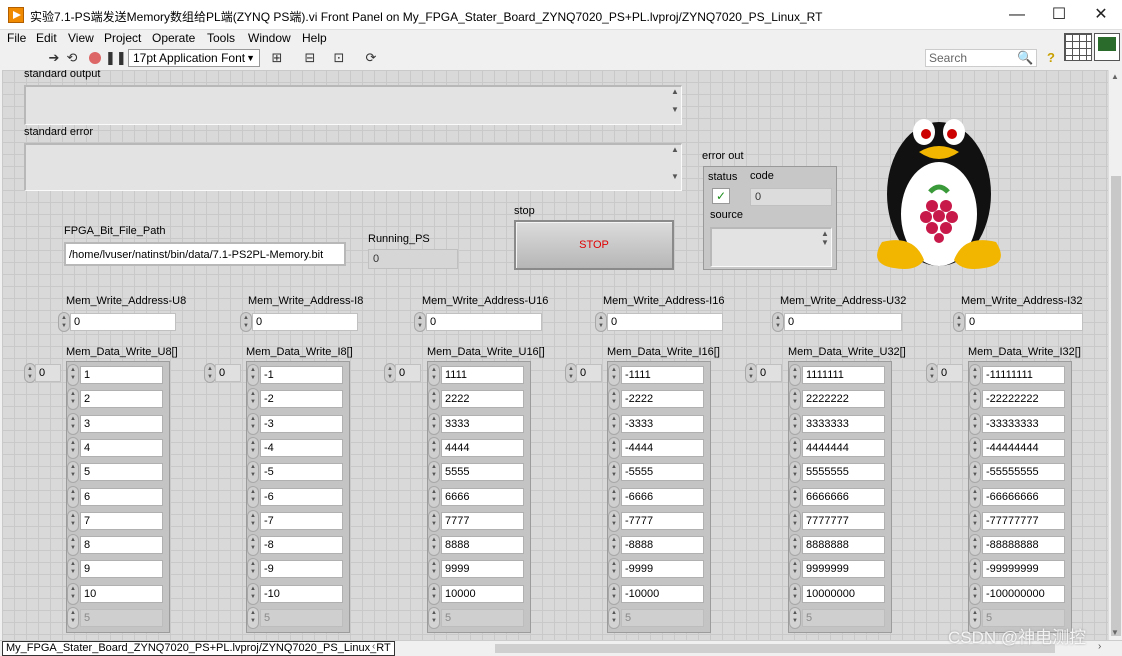  What do you see at coordinates (353, 167) in the screenshot?
I see `standard-error-indicator: ▲ ▼` at bounding box center [353, 167].